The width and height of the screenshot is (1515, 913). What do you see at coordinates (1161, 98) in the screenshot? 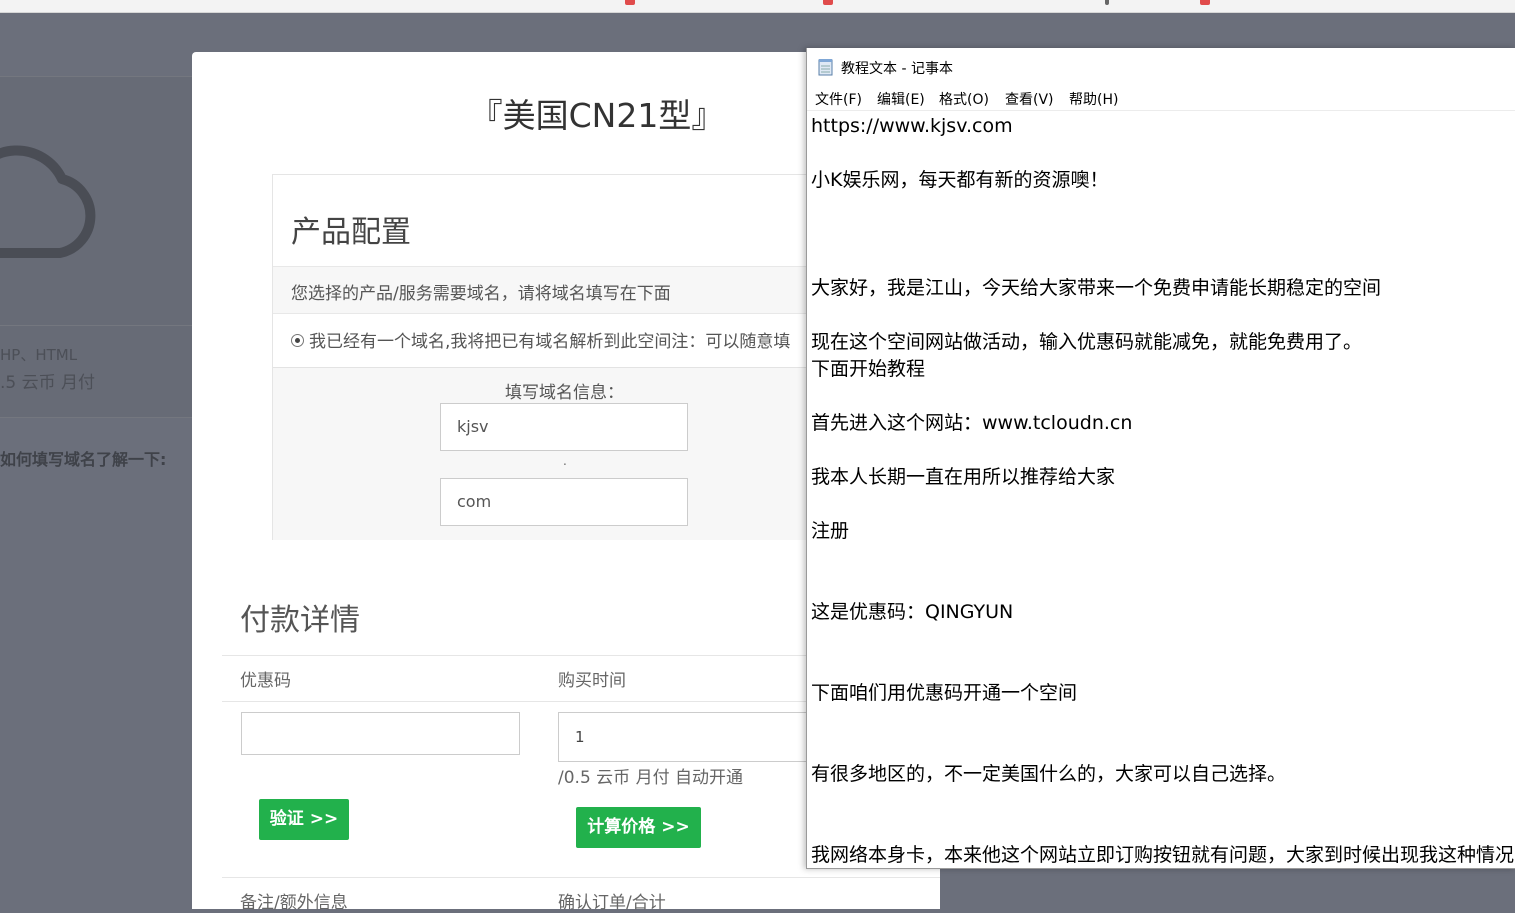
I see `notepad-menubar: 文件(F) 编辑(E) 格式(O) 查看(V) 帮助(H)` at bounding box center [1161, 98].